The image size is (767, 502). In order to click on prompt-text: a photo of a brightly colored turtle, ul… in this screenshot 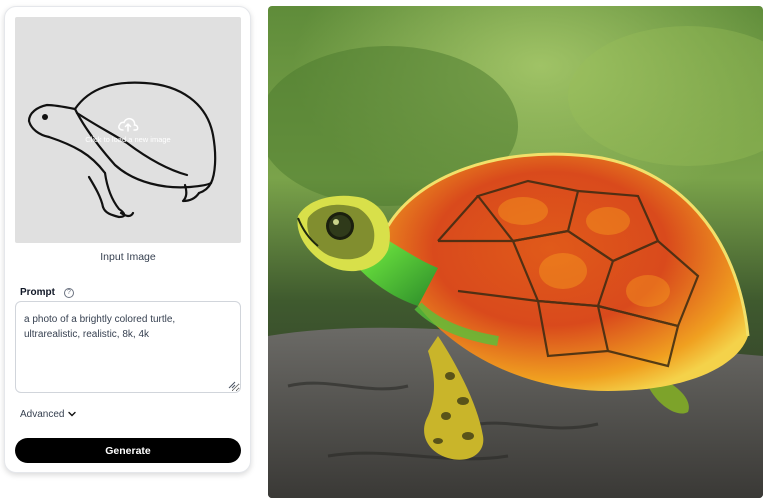, I will do `click(100, 327)`.